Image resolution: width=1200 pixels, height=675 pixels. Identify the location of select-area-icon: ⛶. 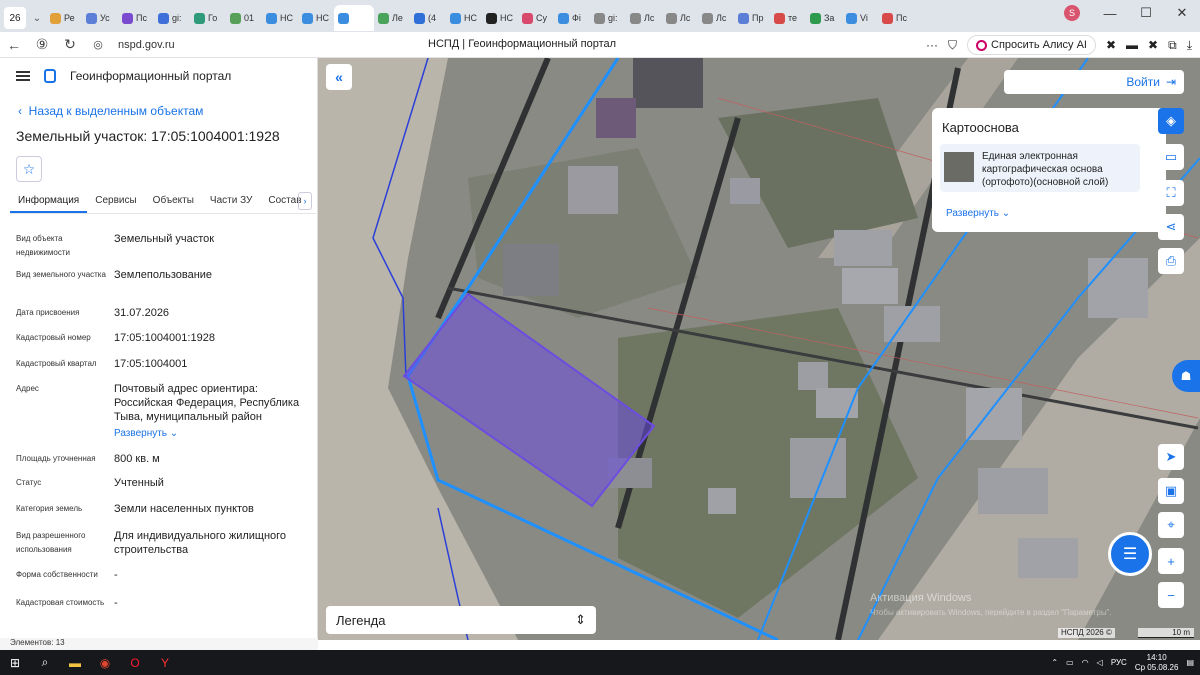
(1171, 193).